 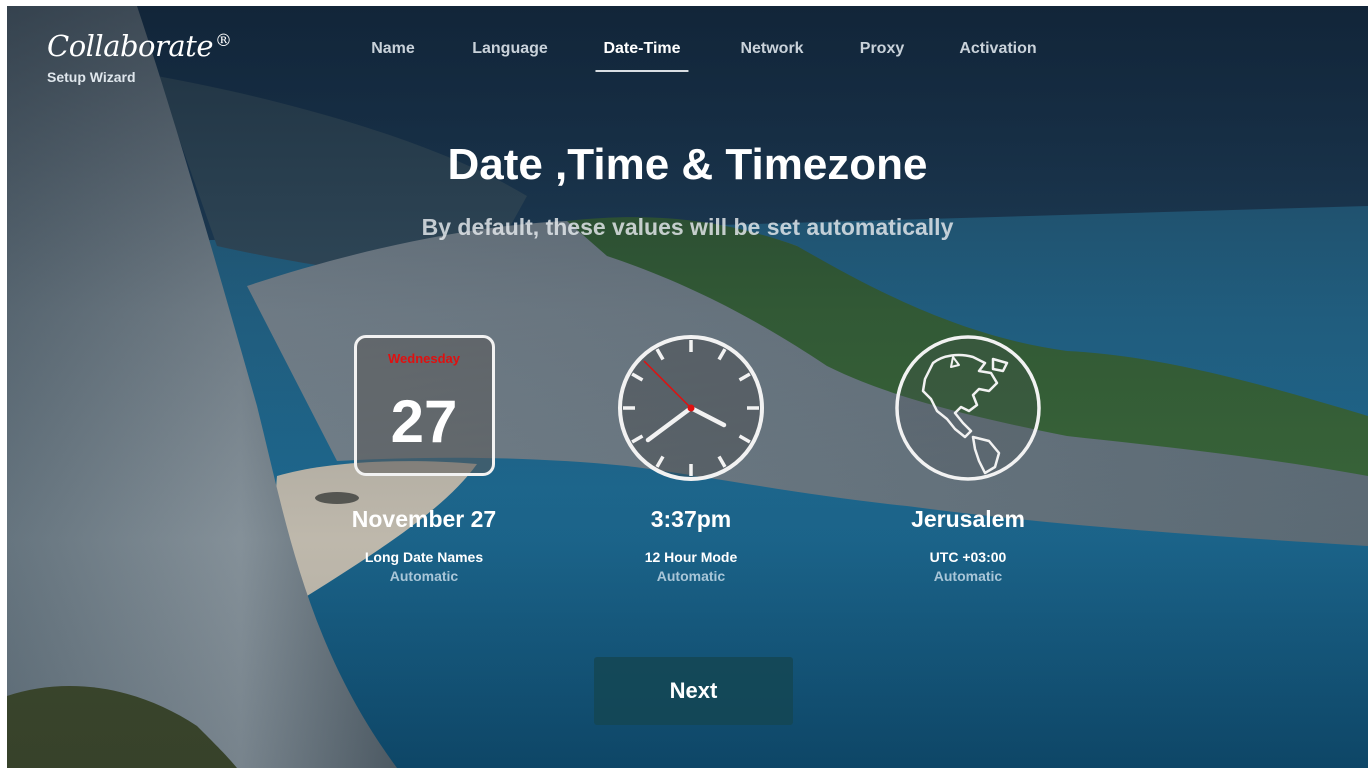 I want to click on time-value: 3:37pm, so click(x=691, y=519).